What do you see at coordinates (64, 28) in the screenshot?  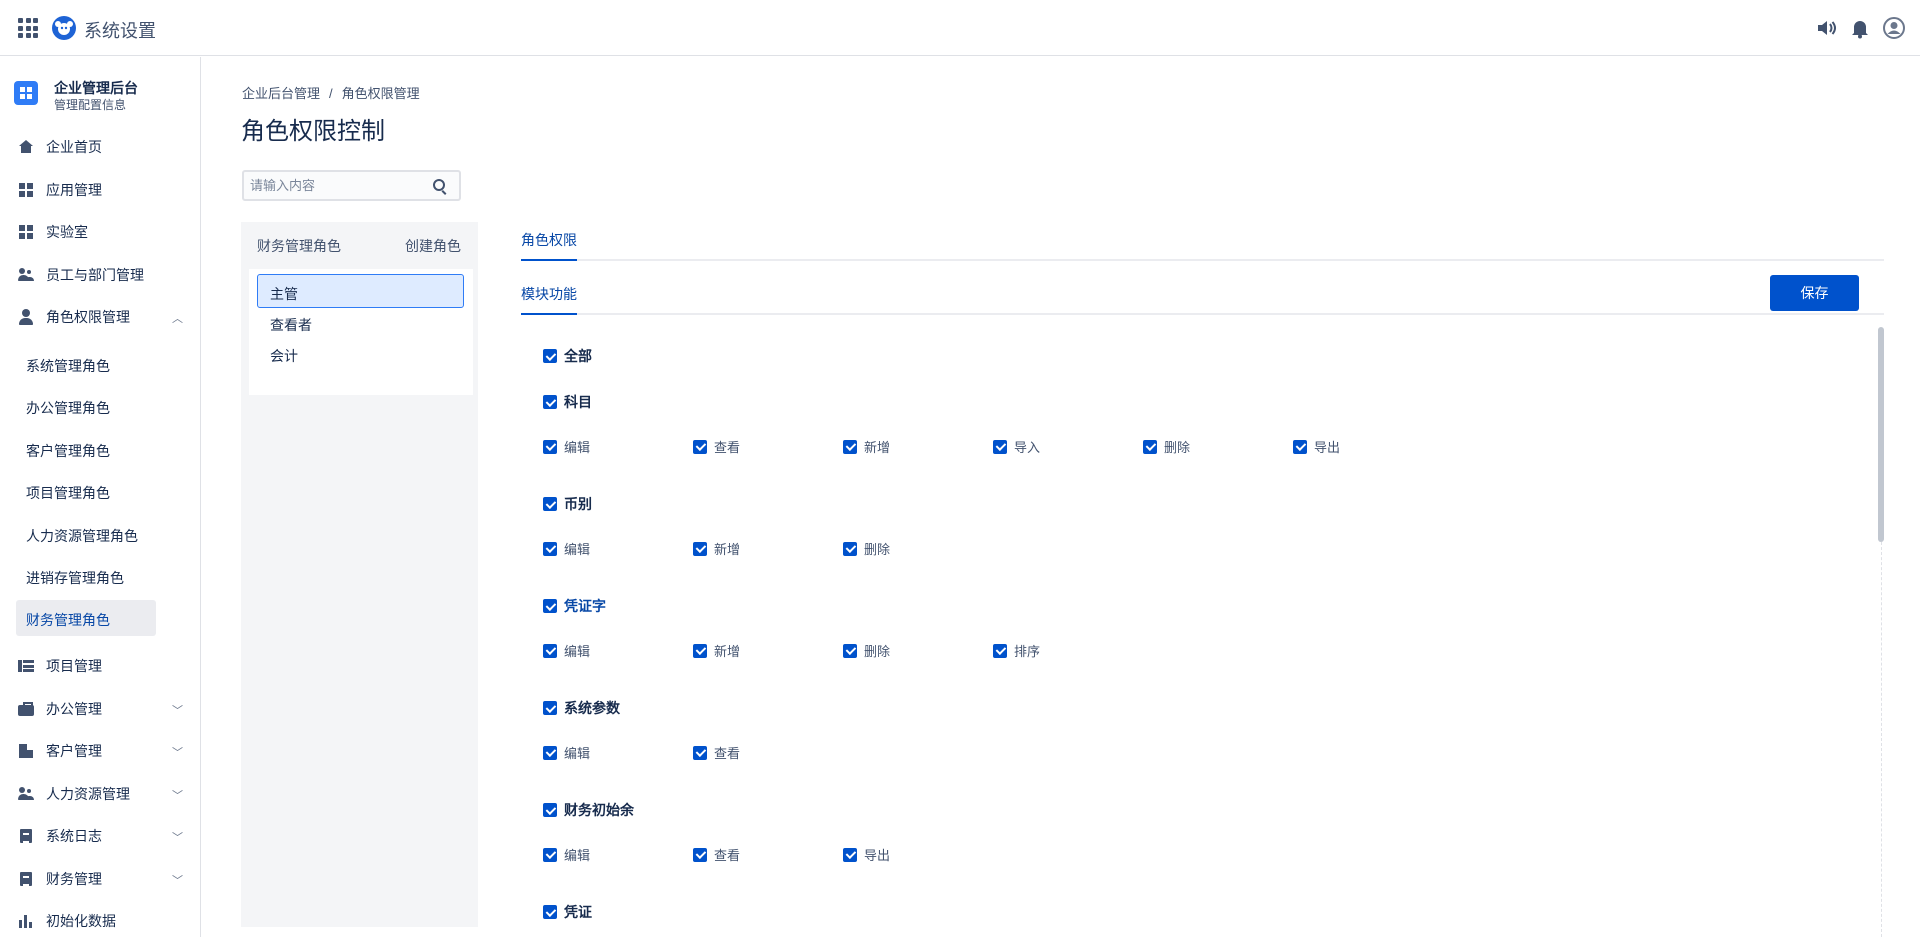 I see `logo-icon` at bounding box center [64, 28].